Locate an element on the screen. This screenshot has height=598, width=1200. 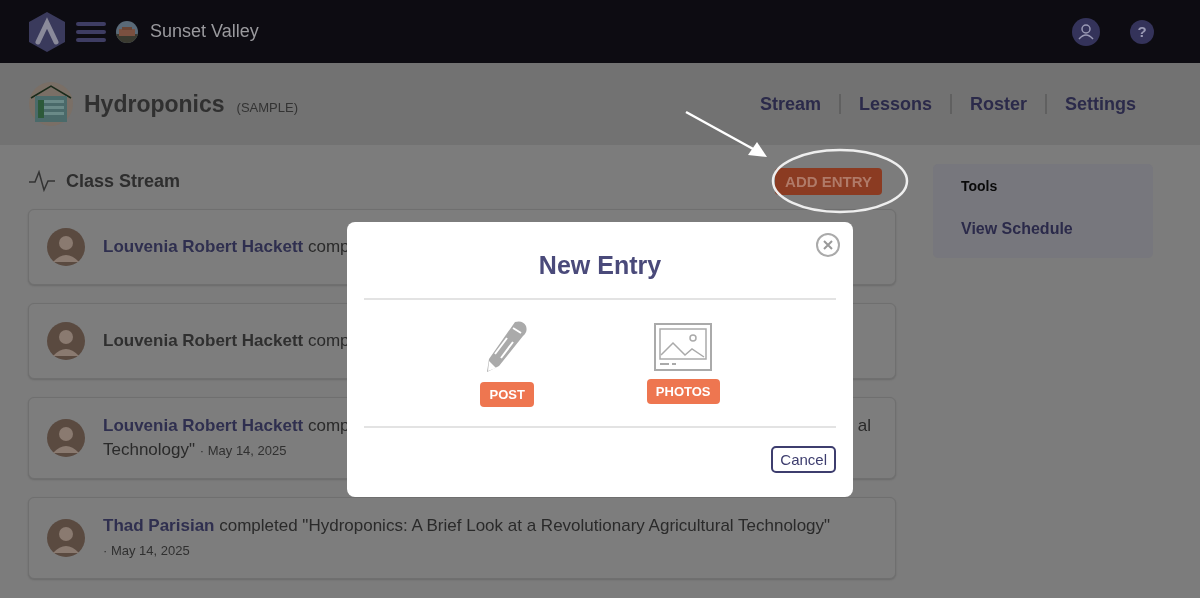
stream-title: Class Stream is located at coordinates (123, 181).